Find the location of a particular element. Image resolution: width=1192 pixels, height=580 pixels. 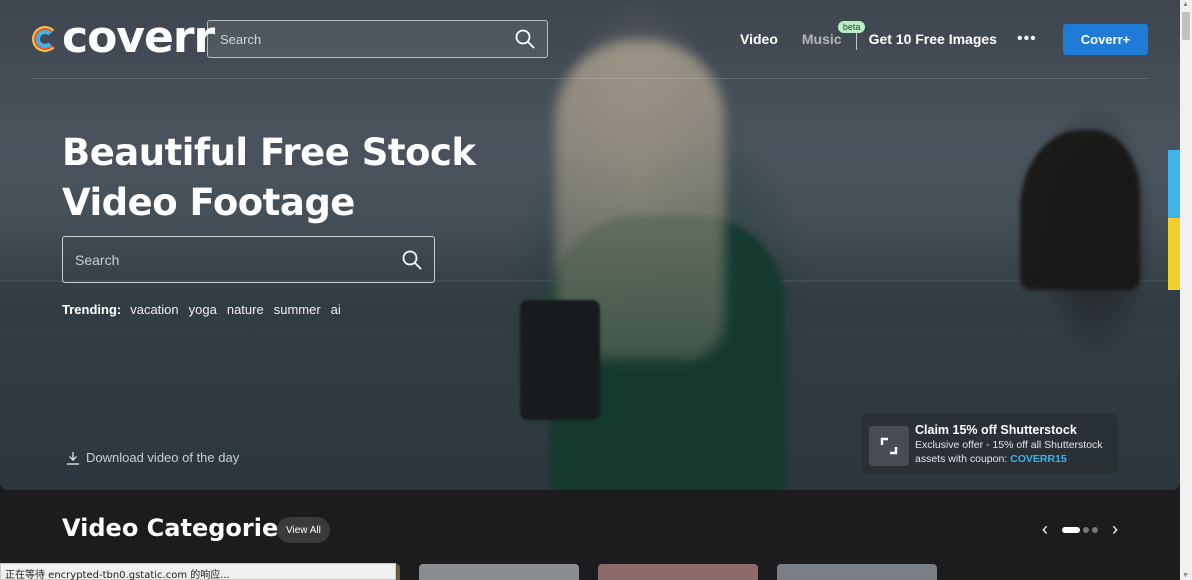

header-search is located at coordinates (377, 39).